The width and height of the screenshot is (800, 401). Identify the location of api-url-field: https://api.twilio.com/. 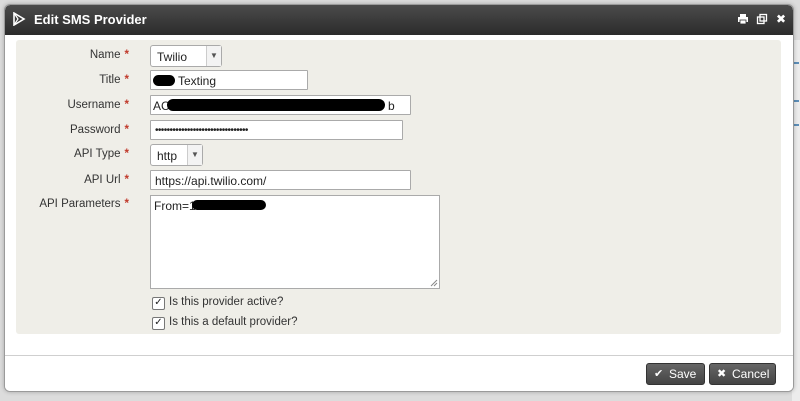
(280, 180).